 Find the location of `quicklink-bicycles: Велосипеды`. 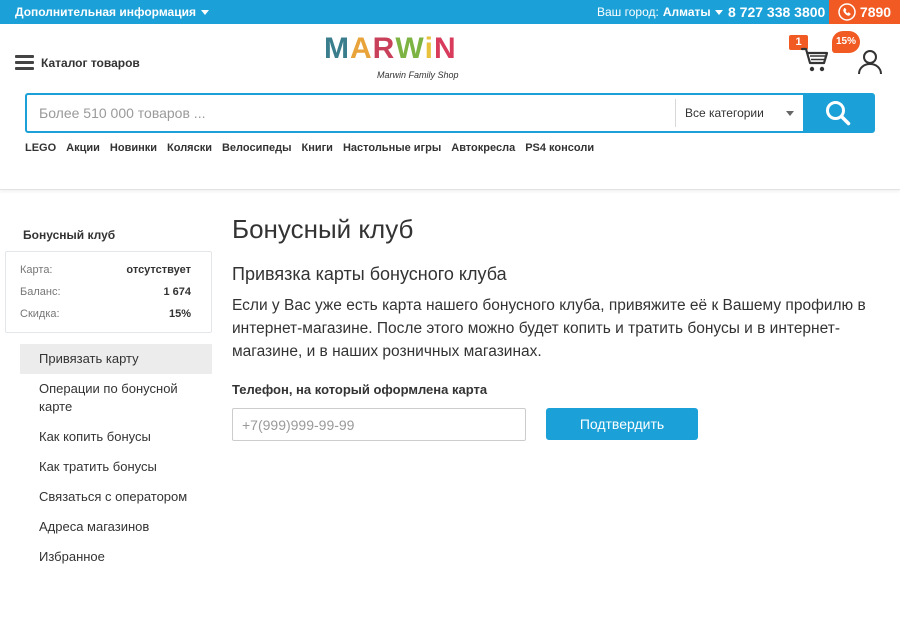

quicklink-bicycles: Велосипеды is located at coordinates (257, 148).